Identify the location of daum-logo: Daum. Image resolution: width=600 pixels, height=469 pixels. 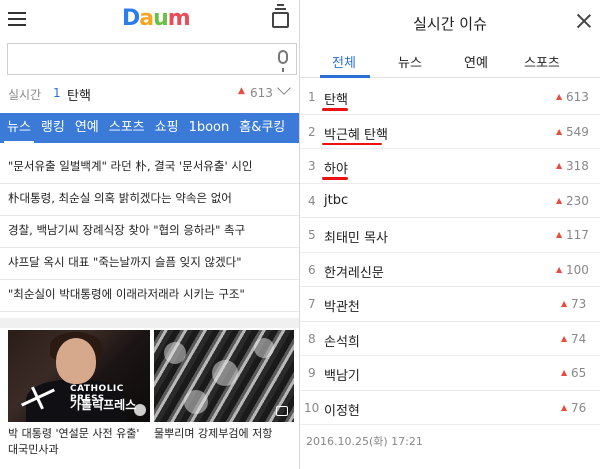
(156, 18).